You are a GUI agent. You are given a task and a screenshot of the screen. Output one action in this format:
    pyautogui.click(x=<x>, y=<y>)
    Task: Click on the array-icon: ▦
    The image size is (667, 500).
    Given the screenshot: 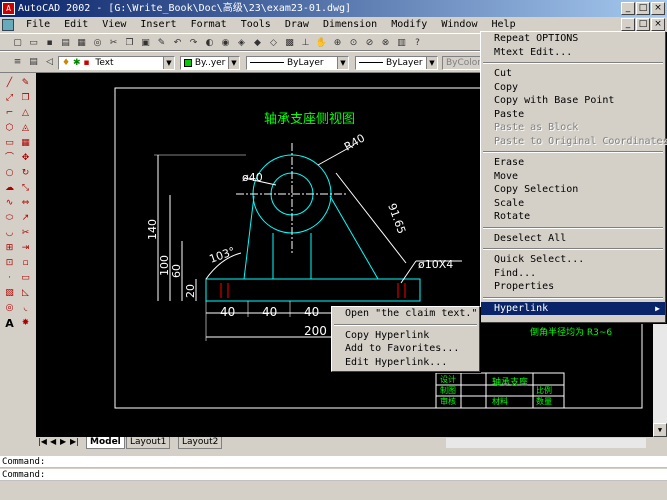 What is the action you would take?
    pyautogui.click(x=25, y=143)
    